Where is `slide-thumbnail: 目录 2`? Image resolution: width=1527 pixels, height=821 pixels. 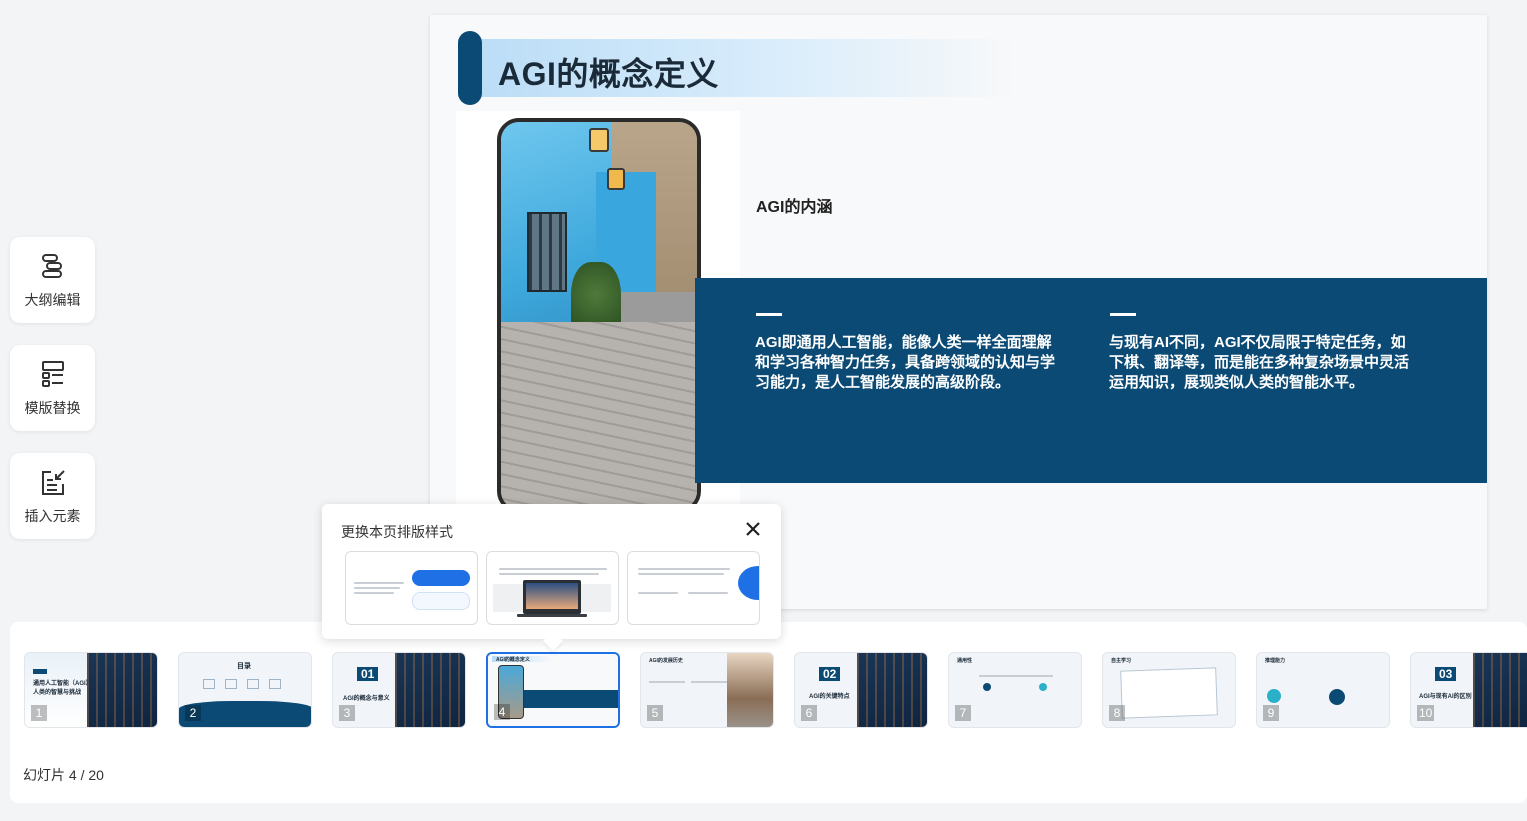
slide-thumbnail: 目录 2 is located at coordinates (245, 690).